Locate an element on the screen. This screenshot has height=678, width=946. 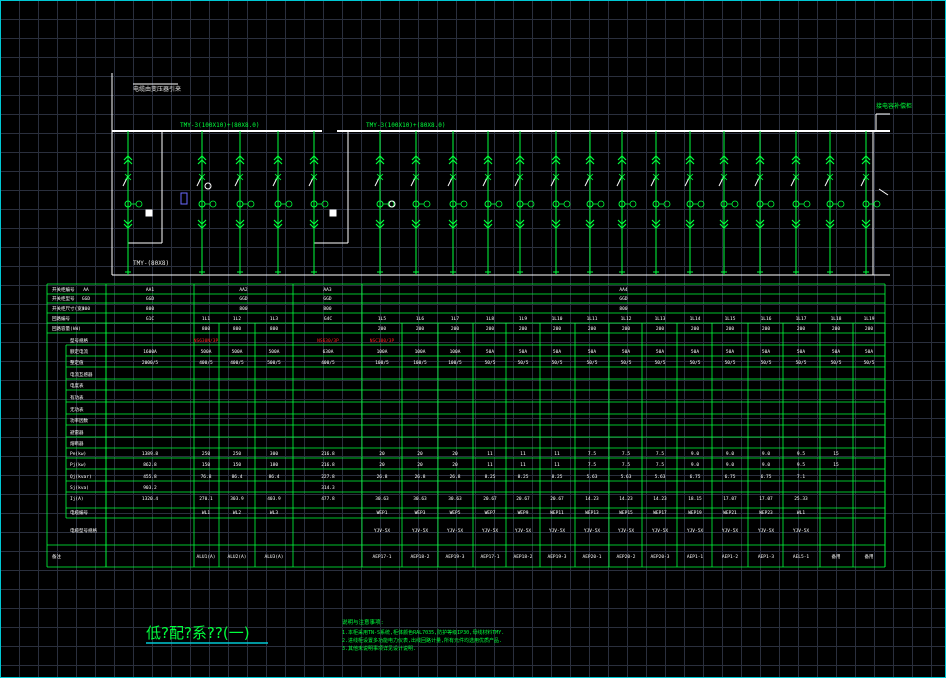
cell-text: WL3 is located at coordinates (274, 513).